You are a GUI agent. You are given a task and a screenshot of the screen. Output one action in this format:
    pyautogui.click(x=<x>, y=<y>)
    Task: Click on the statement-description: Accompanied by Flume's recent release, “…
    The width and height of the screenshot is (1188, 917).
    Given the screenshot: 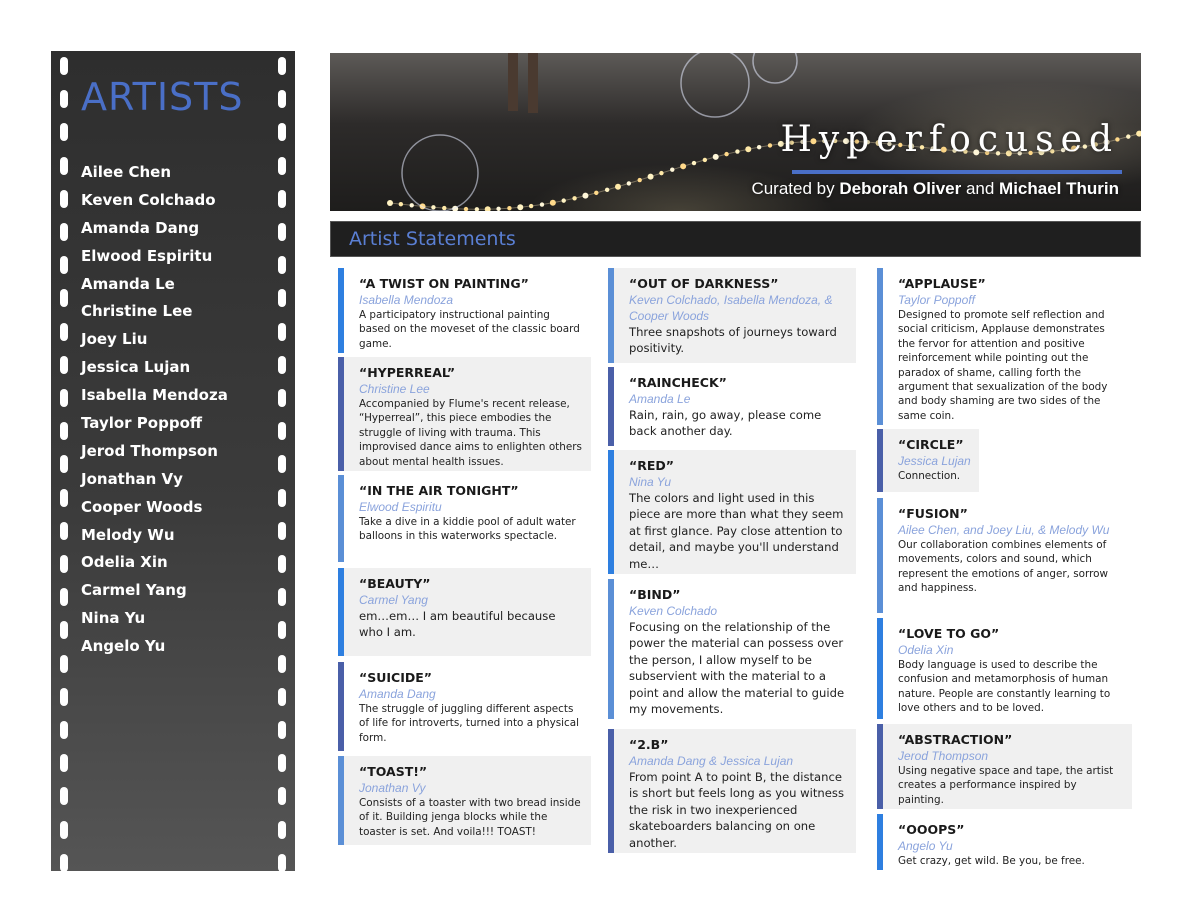 What is the action you would take?
    pyautogui.click(x=470, y=433)
    